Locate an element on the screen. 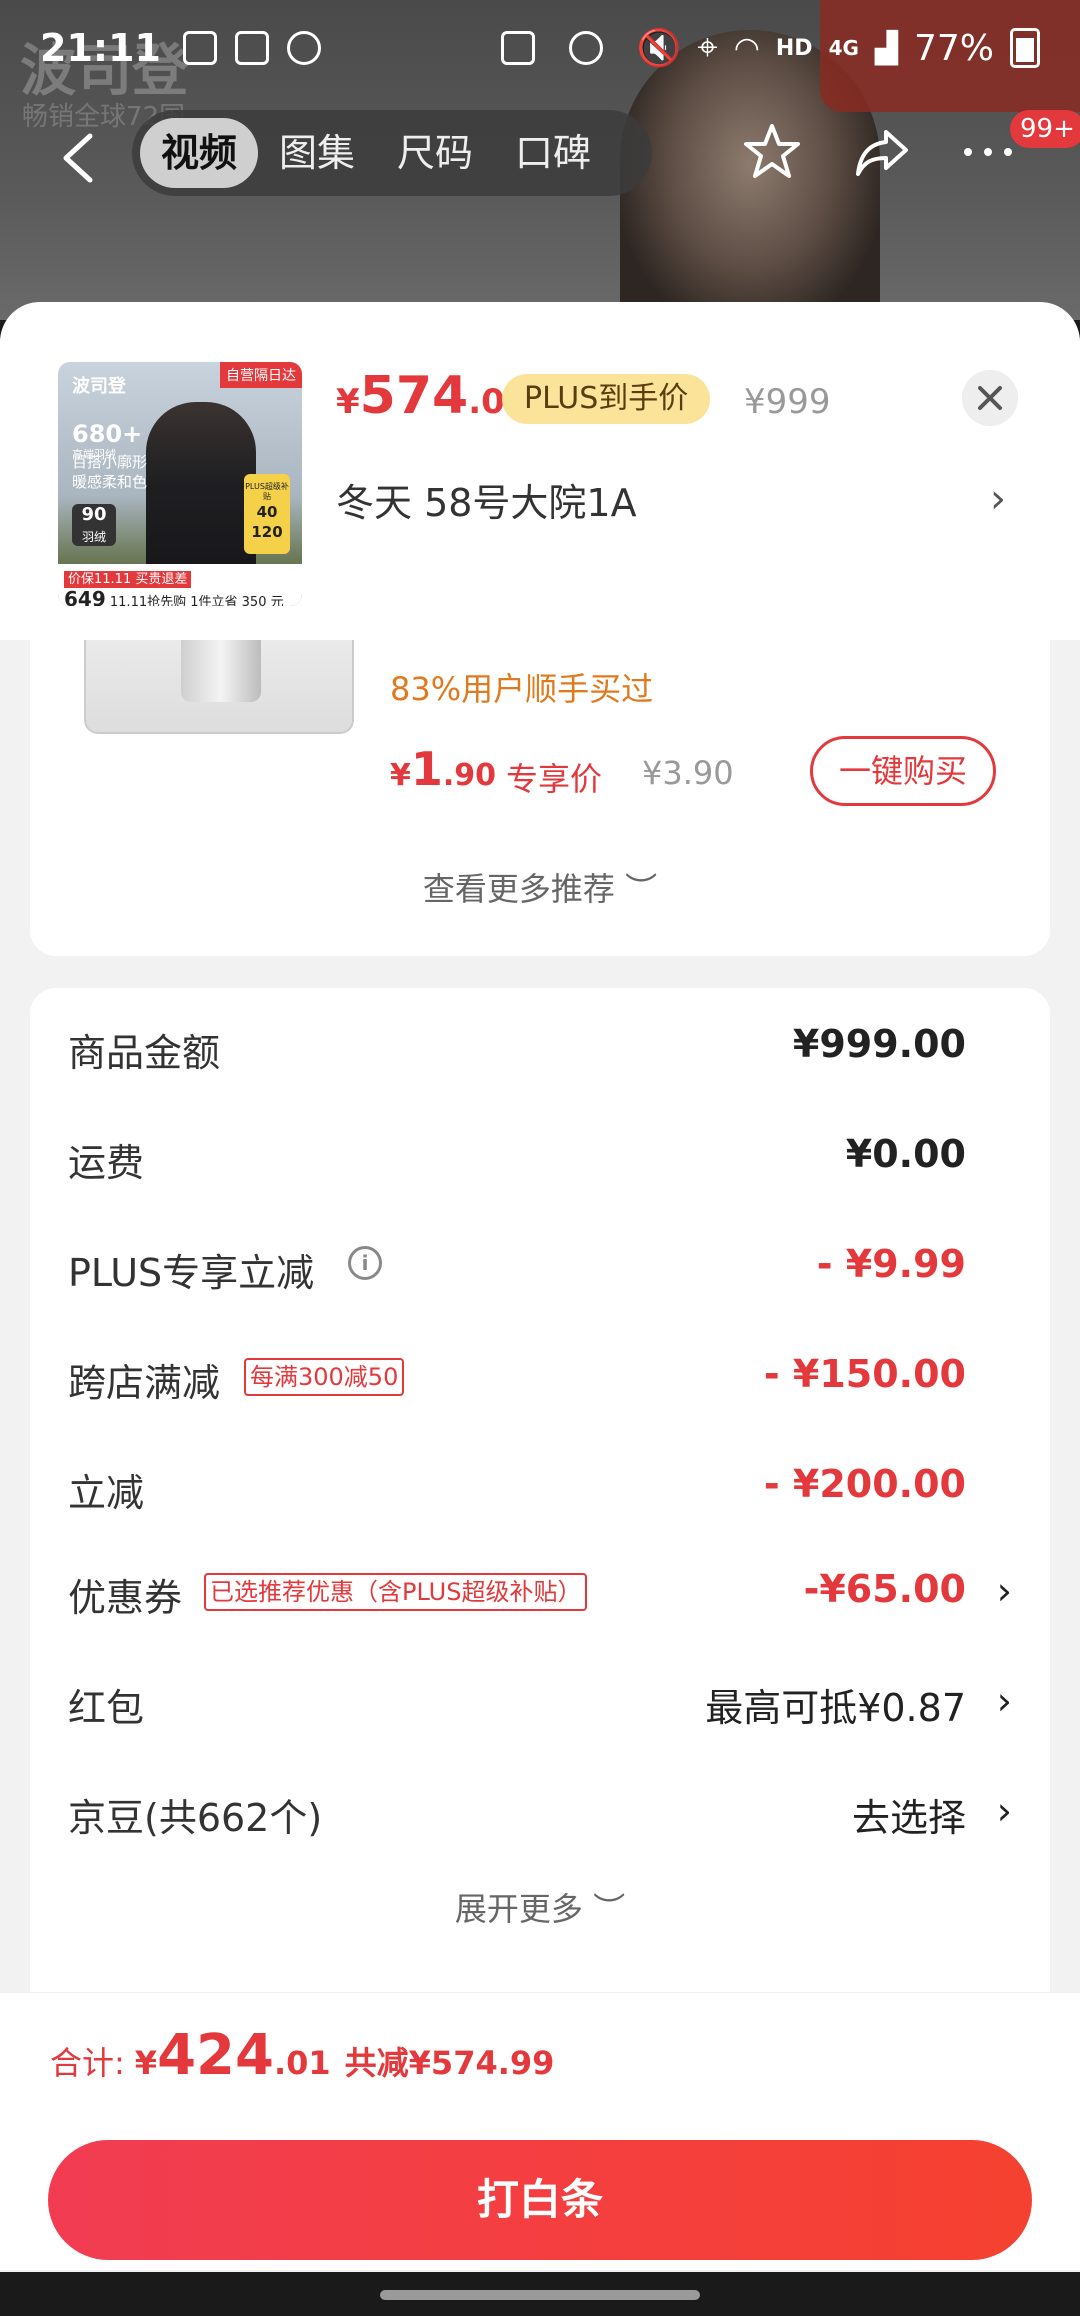 This screenshot has height=2316, width=1080. row-plus-discount: PLUS专享立减 i - ¥9.99 is located at coordinates (540, 1263).